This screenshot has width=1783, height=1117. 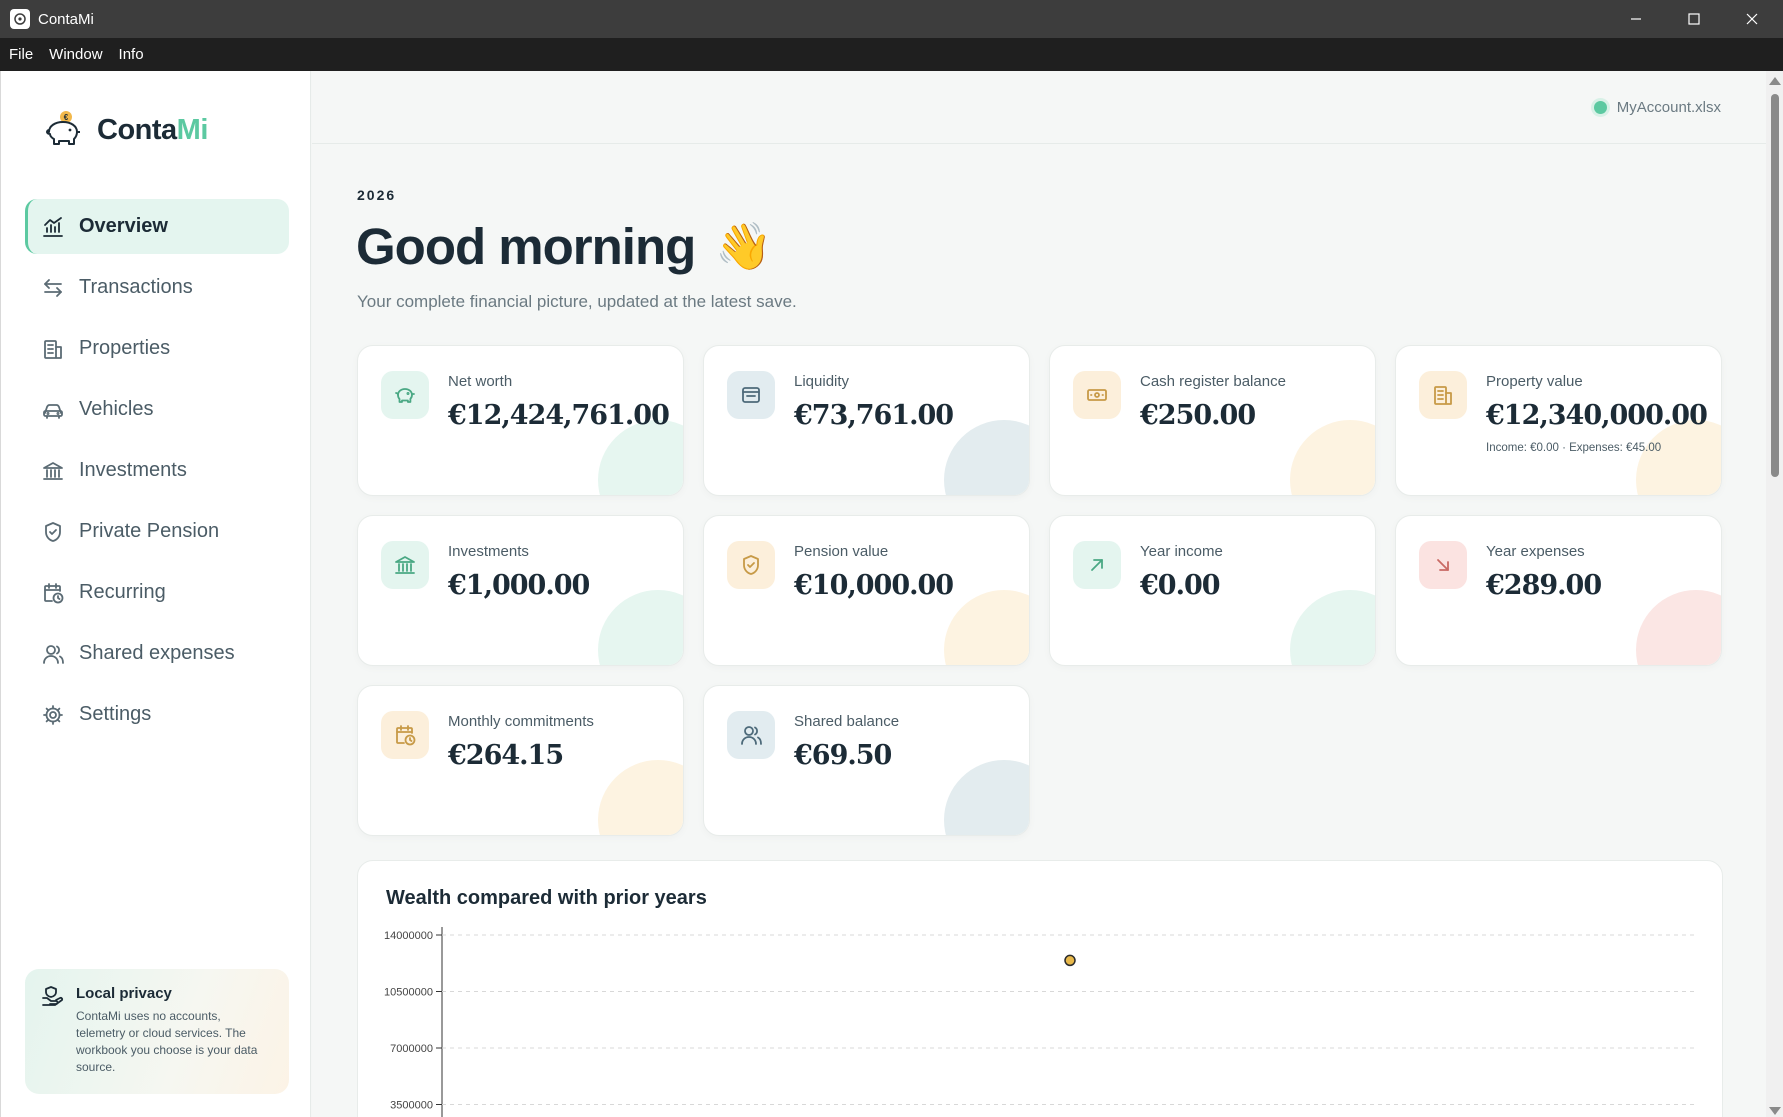 What do you see at coordinates (1775, 81) in the screenshot?
I see `scroll-up-icon` at bounding box center [1775, 81].